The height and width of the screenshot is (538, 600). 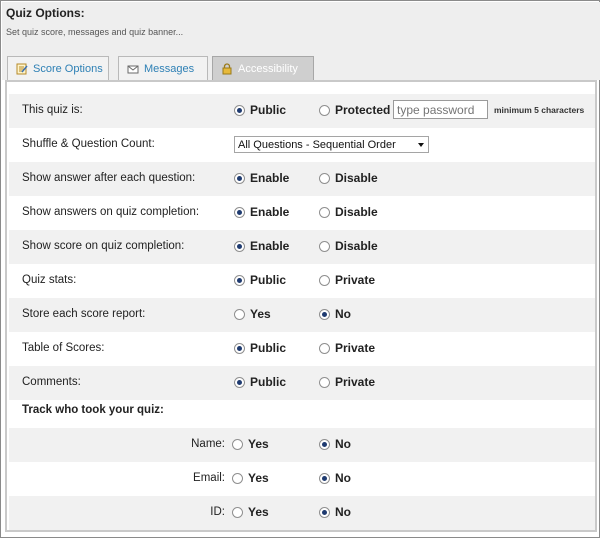 What do you see at coordinates (217, 512) in the screenshot?
I see `row-label: ID:` at bounding box center [217, 512].